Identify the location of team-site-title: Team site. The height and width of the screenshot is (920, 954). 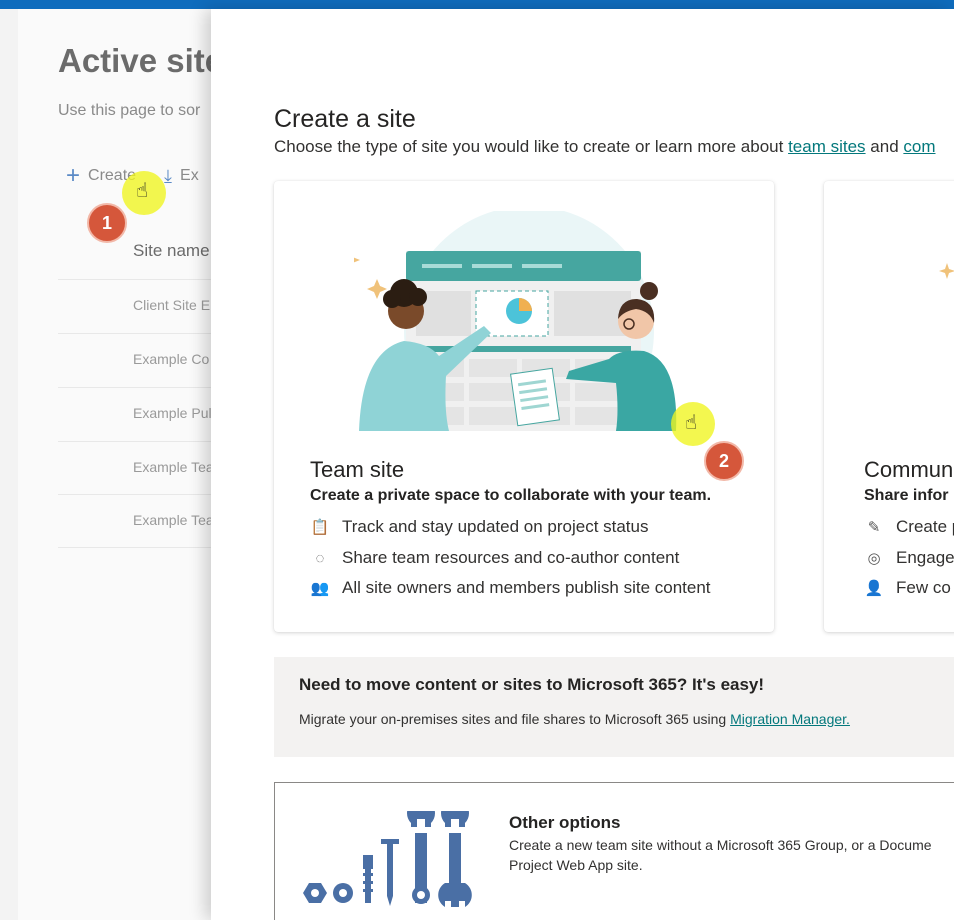
(357, 469).